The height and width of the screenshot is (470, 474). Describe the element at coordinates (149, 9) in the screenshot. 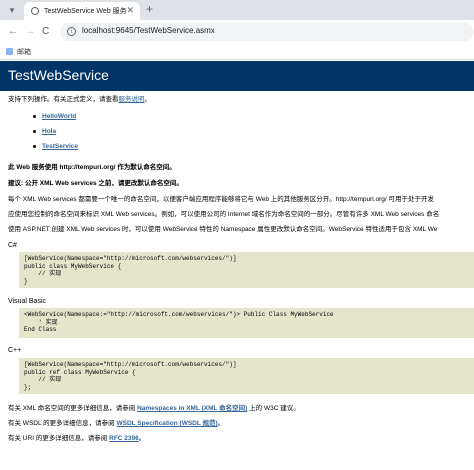

I see `new-tab-button: +` at that location.